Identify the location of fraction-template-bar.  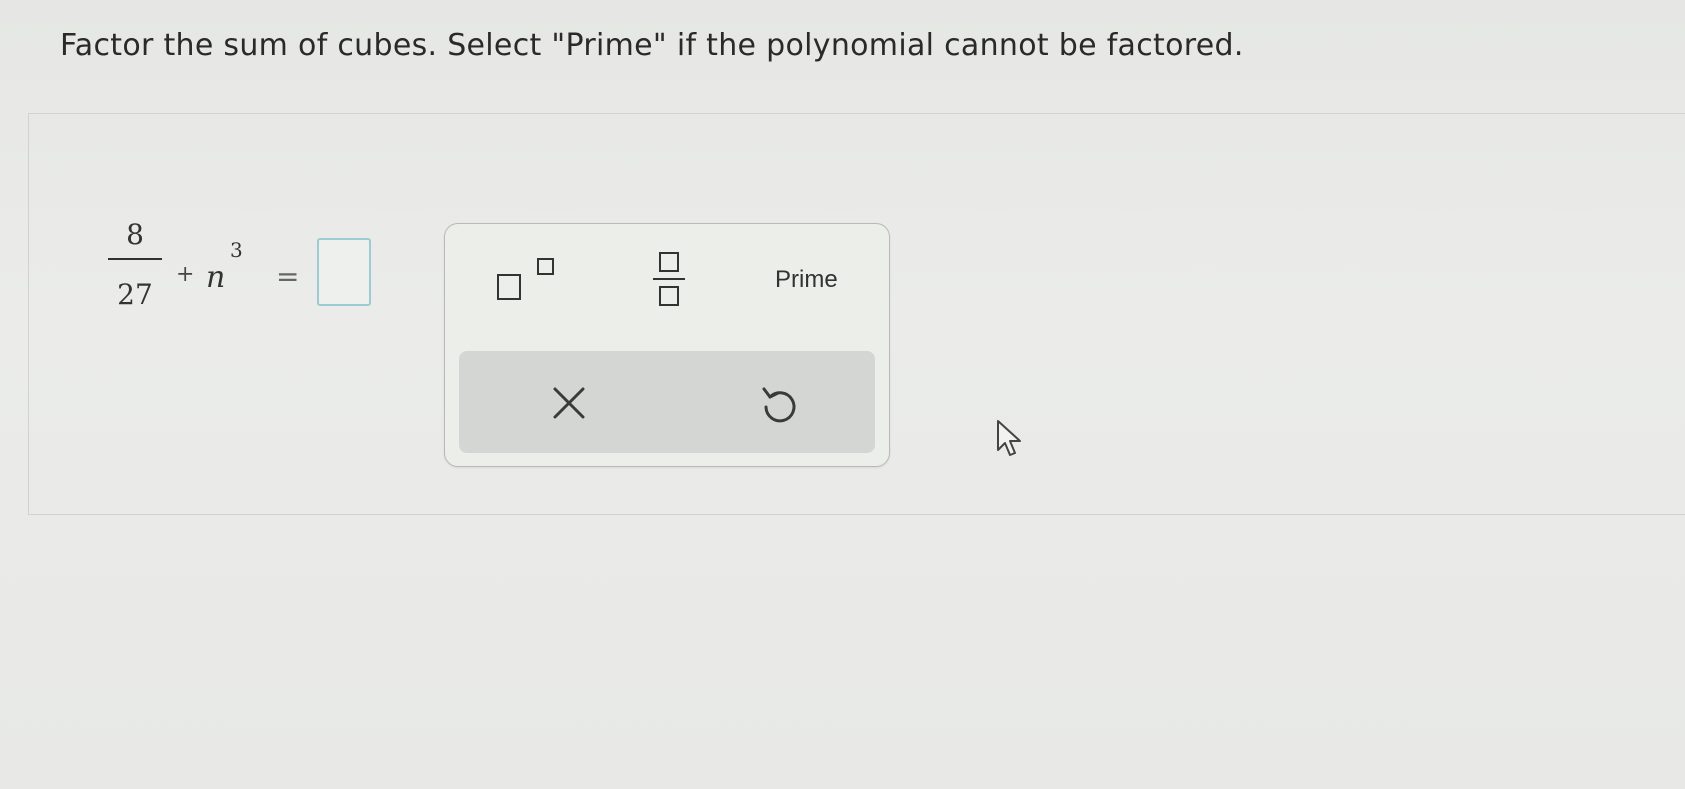
(669, 279).